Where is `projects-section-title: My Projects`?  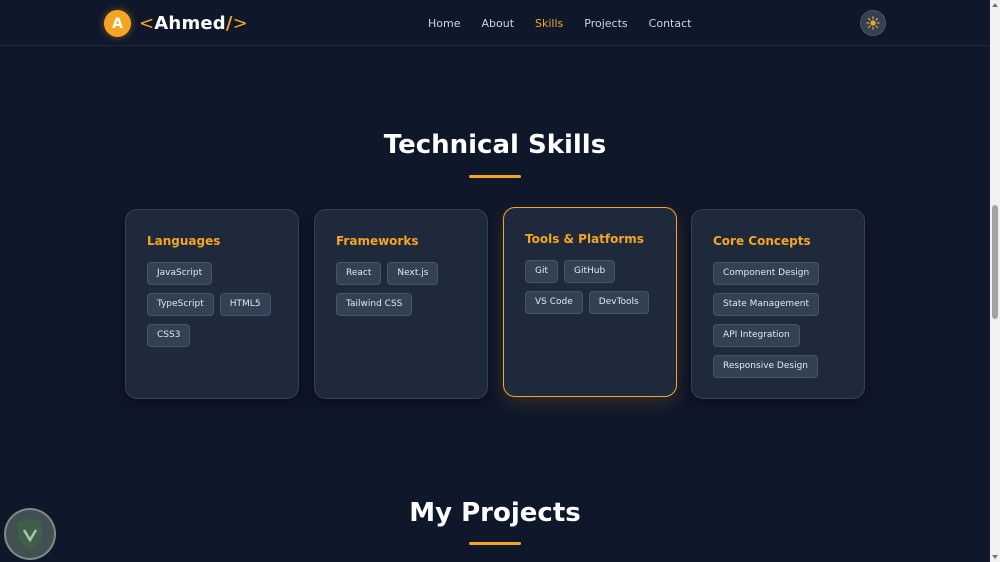
projects-section-title: My Projects is located at coordinates (495, 513).